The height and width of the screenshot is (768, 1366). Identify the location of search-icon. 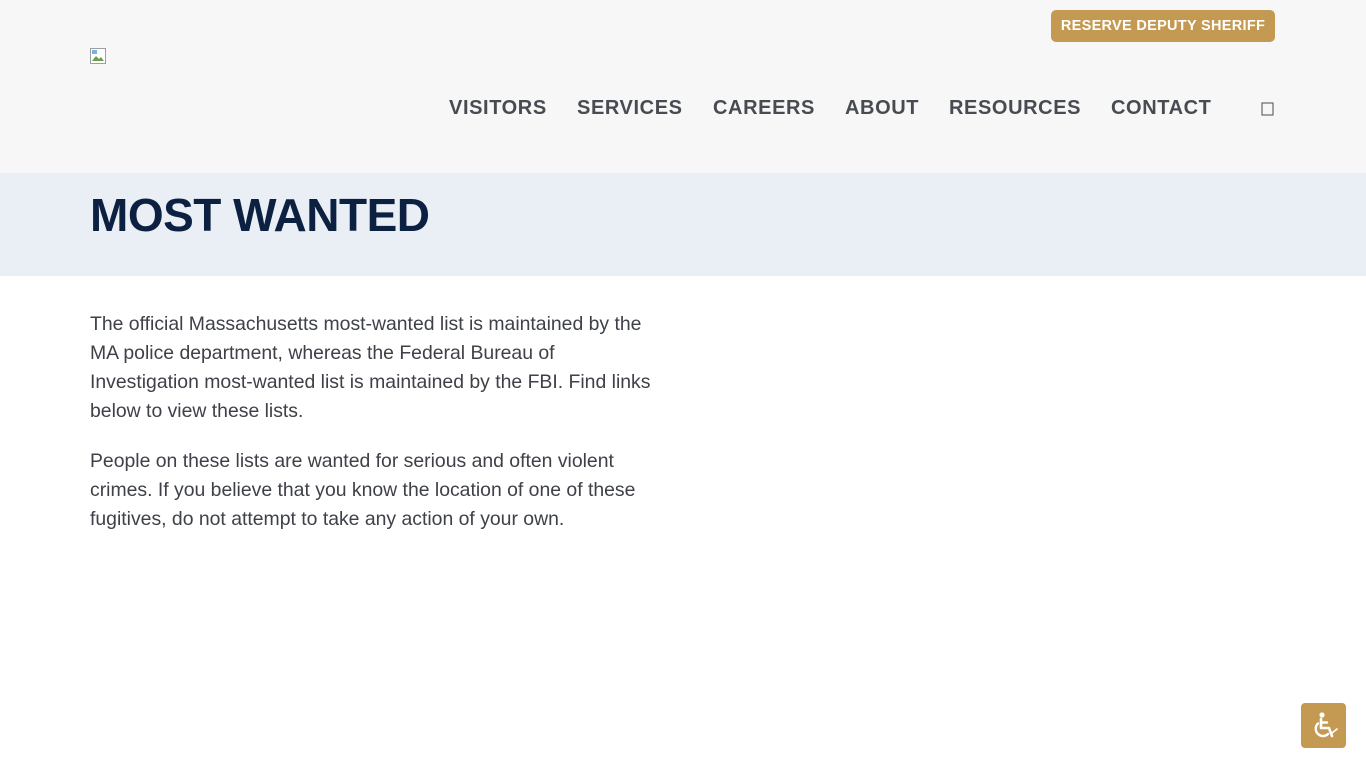
(1267, 109).